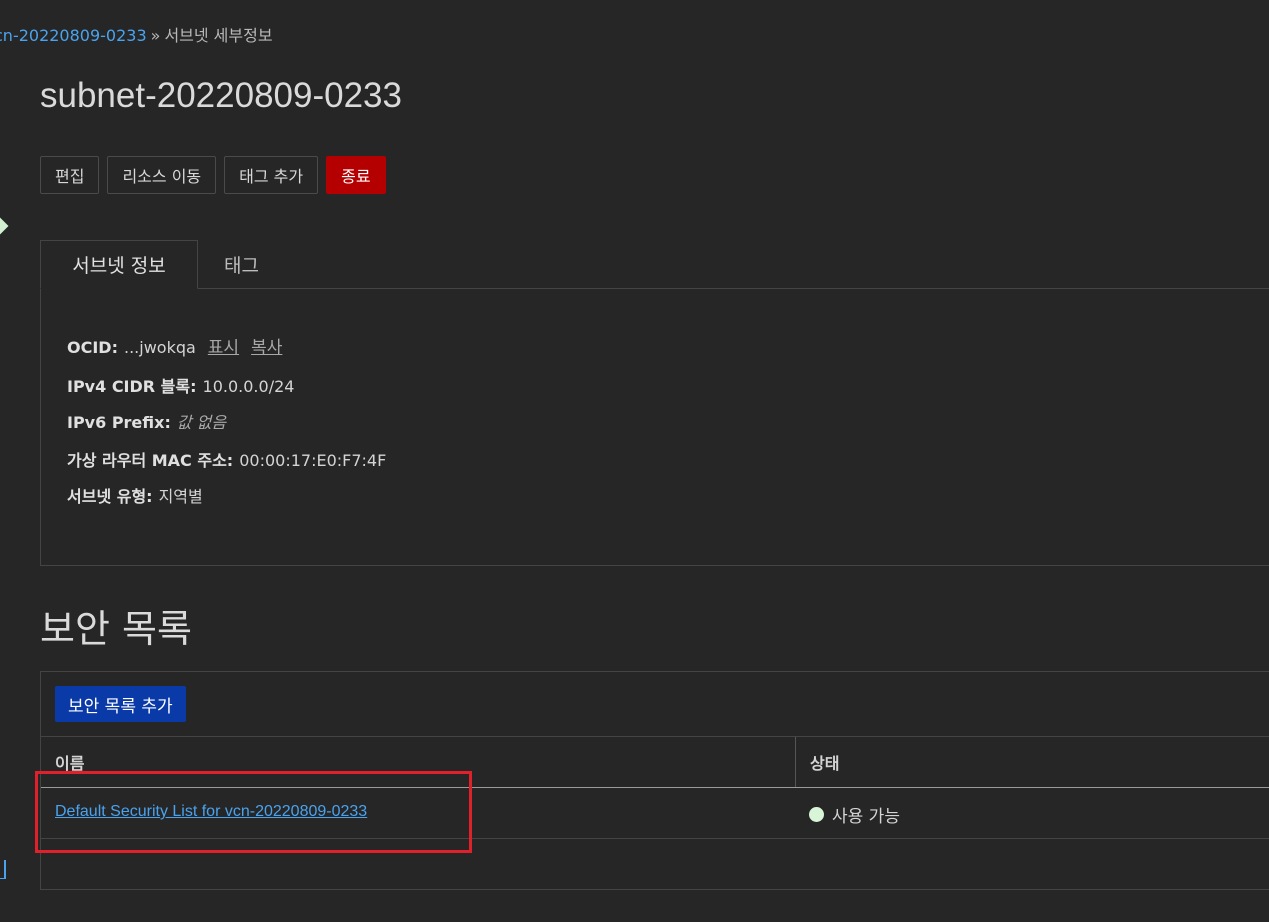 The height and width of the screenshot is (922, 1269). I want to click on terminate-button: 종료, so click(356, 175).